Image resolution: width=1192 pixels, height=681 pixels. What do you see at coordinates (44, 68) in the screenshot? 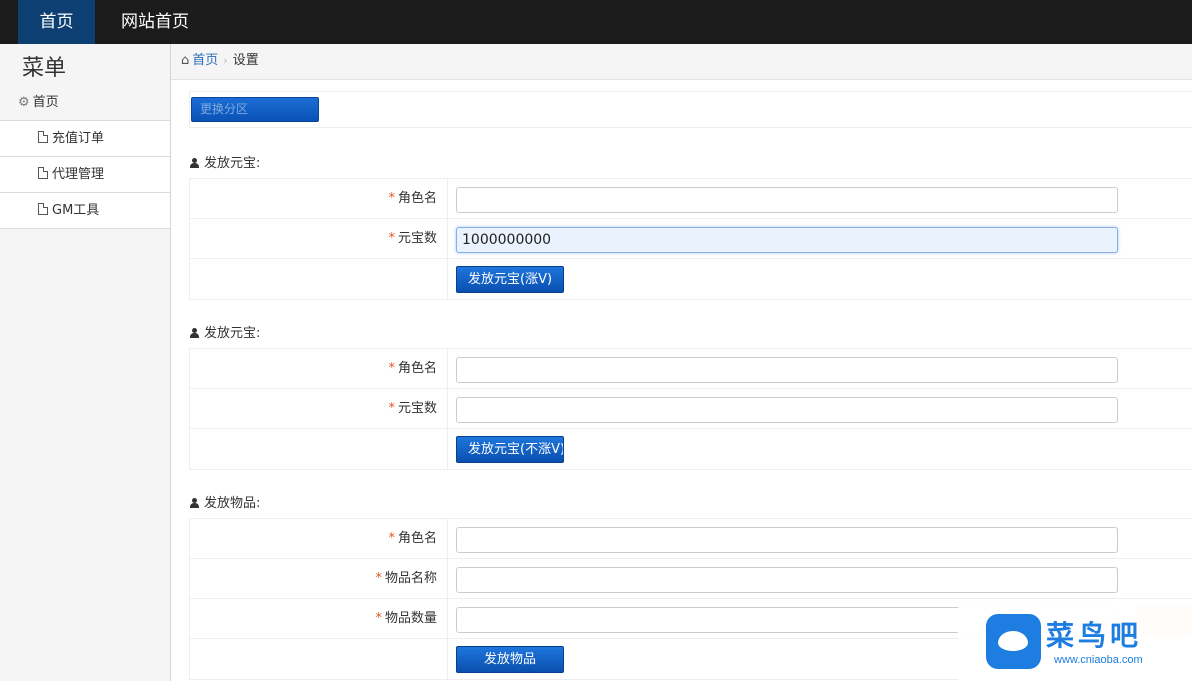
I see `sidebar-title: 菜单` at bounding box center [44, 68].